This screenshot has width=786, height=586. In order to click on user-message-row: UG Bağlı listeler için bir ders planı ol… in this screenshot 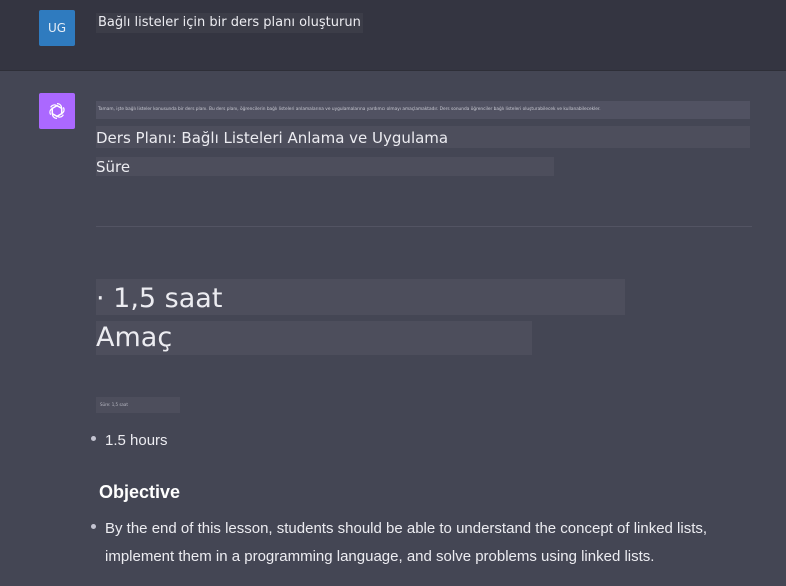, I will do `click(393, 35)`.